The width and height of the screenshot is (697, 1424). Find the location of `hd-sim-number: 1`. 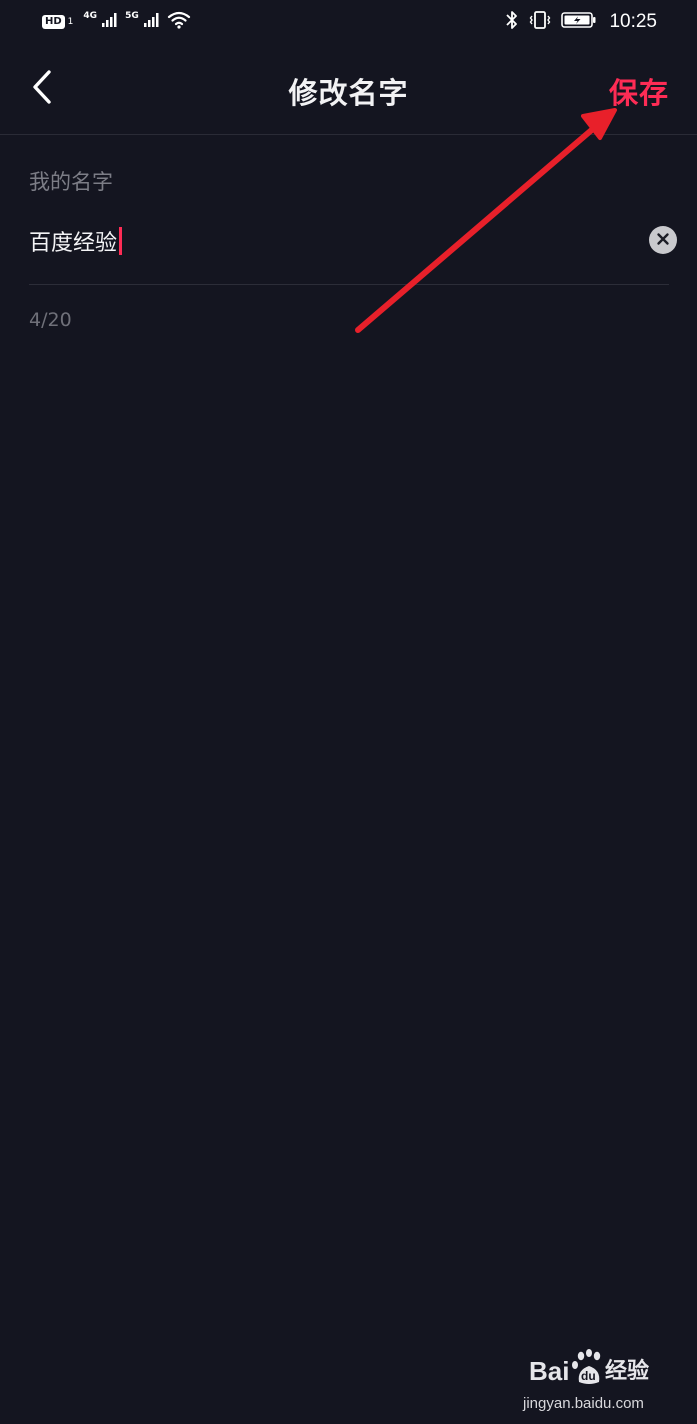

hd-sim-number: 1 is located at coordinates (70, 22).